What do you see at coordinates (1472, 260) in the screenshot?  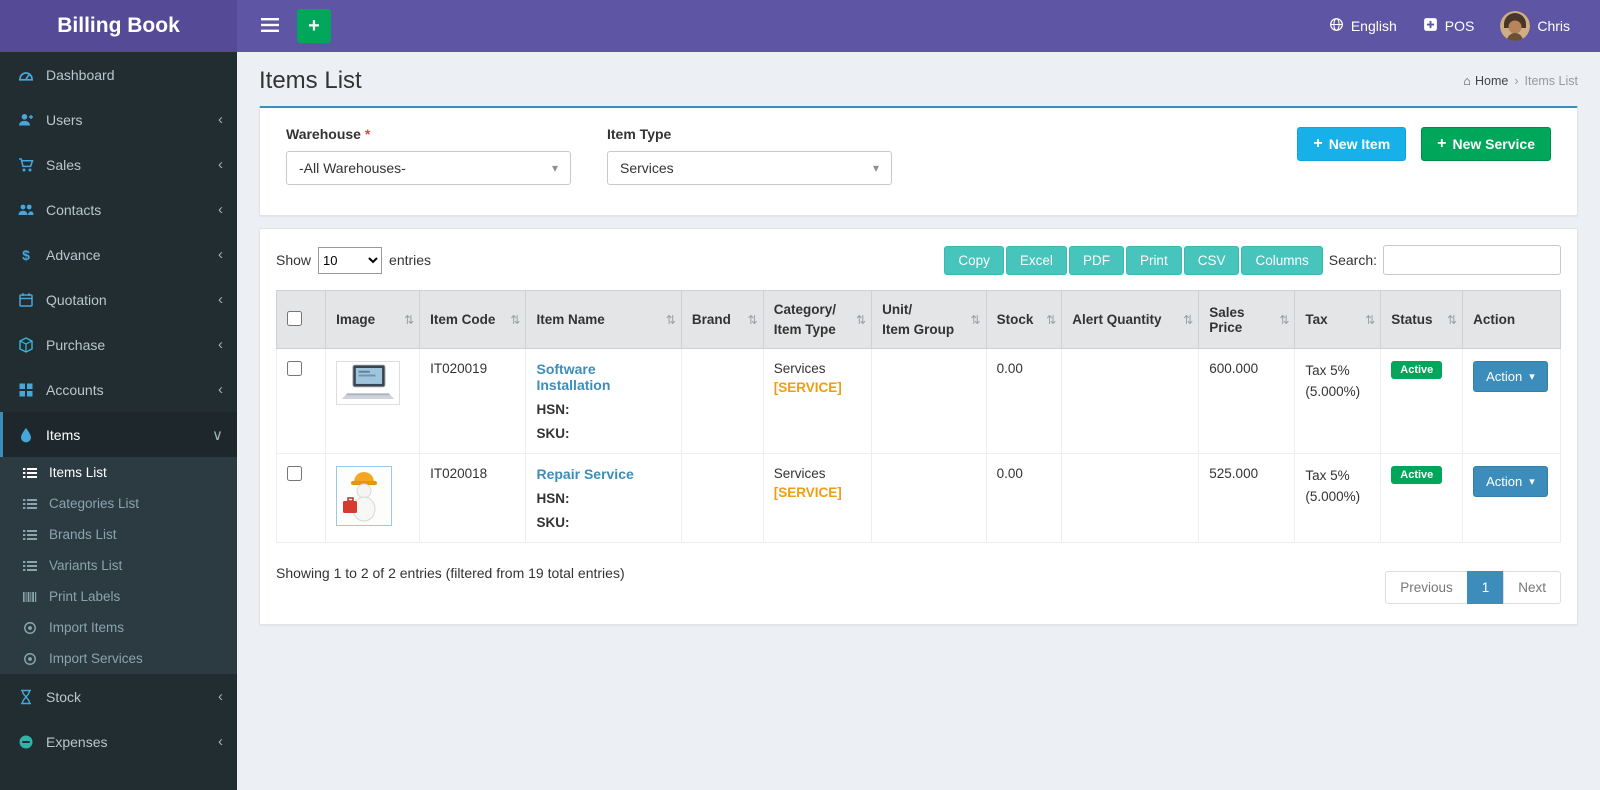 I see `search-input` at bounding box center [1472, 260].